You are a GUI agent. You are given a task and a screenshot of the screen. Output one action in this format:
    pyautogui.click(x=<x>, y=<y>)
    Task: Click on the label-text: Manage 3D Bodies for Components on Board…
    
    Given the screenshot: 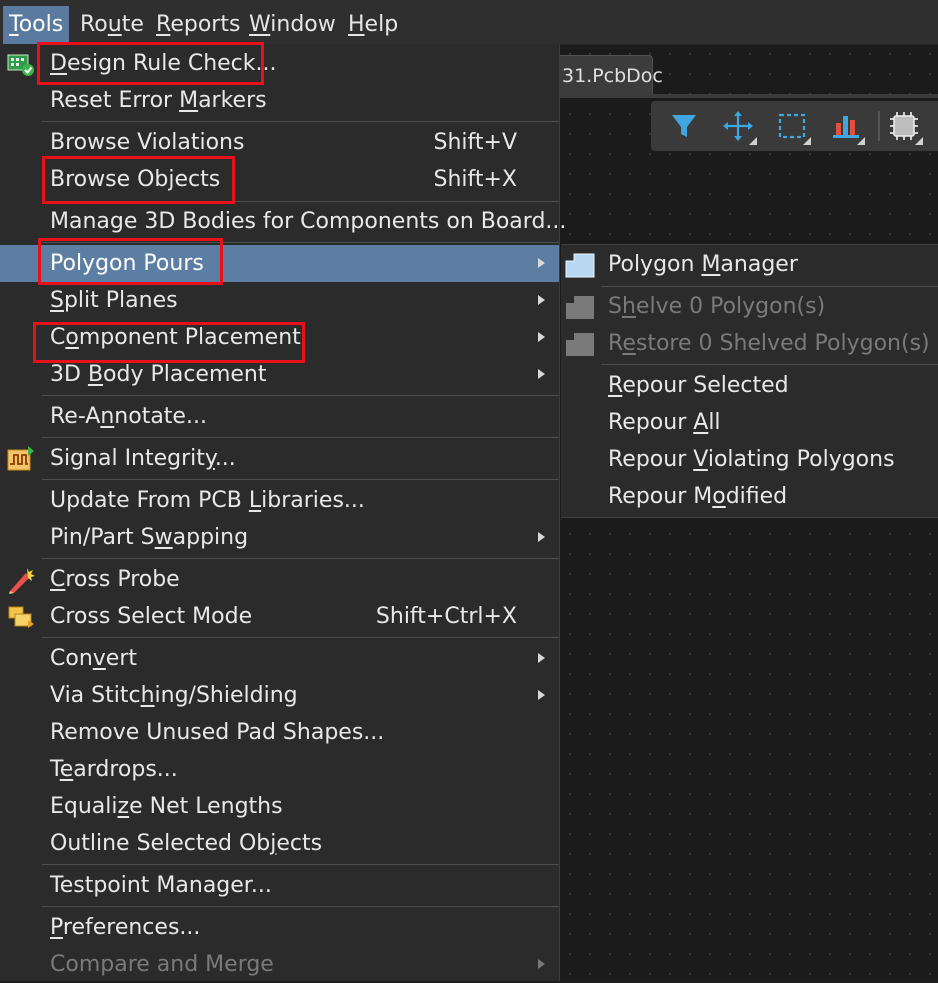 What is the action you would take?
    pyautogui.click(x=308, y=221)
    